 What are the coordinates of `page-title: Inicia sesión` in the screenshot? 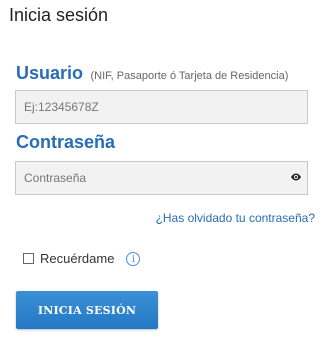 It's located at (59, 15).